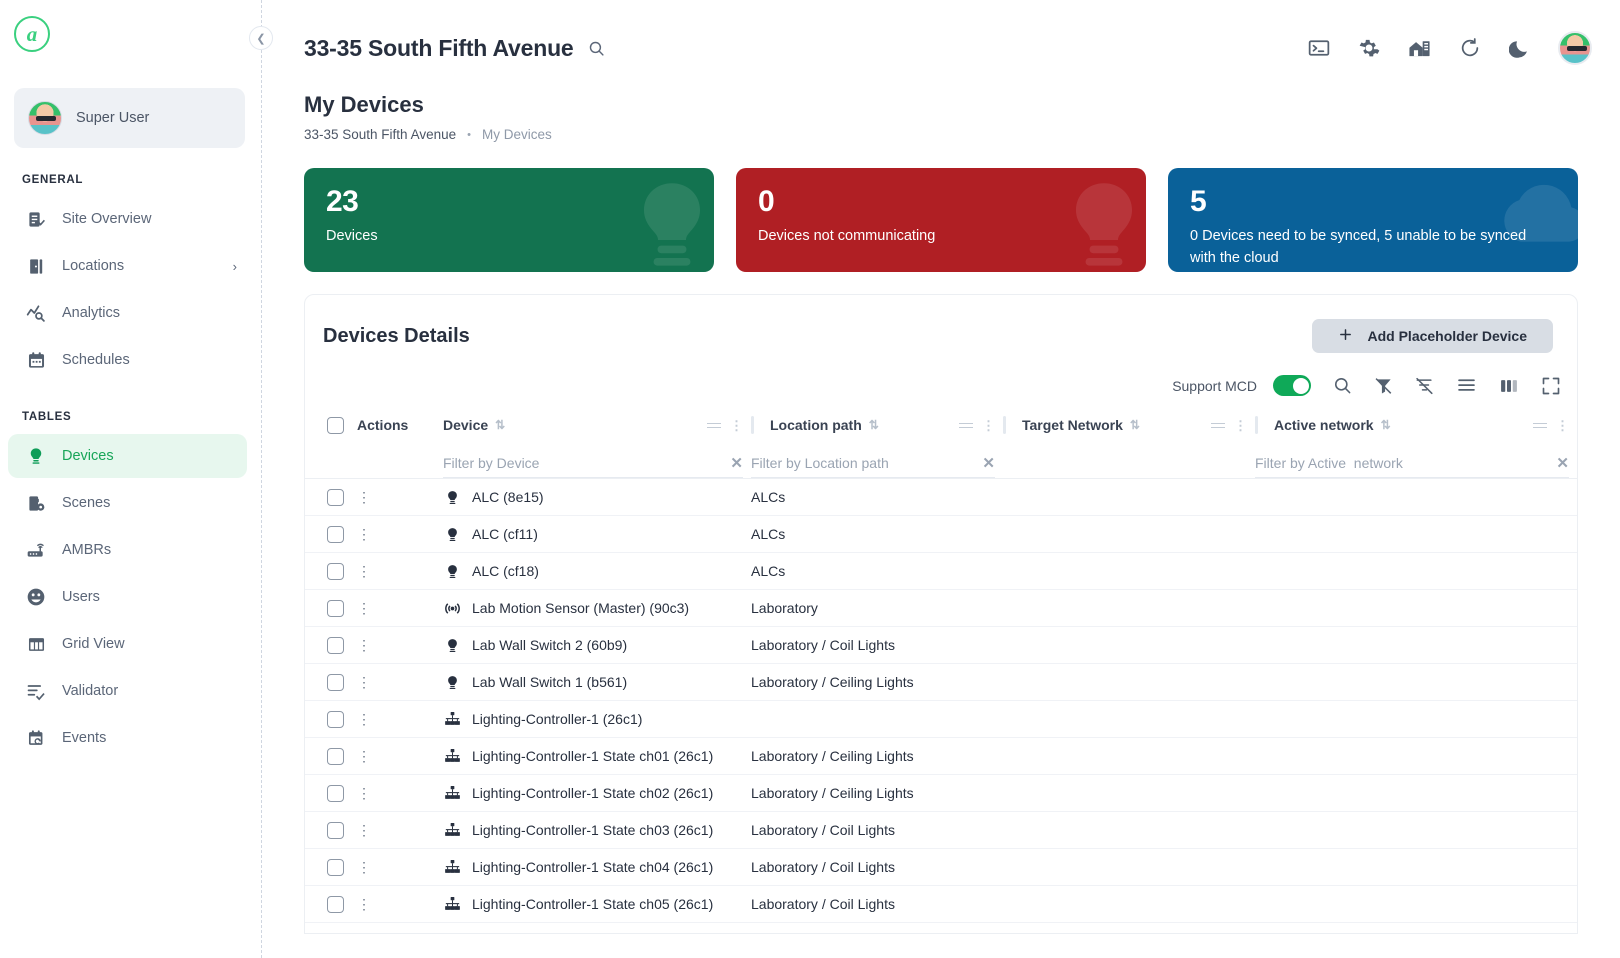 This screenshot has width=1620, height=958. I want to click on sidebar-user-card: Super User, so click(129, 118).